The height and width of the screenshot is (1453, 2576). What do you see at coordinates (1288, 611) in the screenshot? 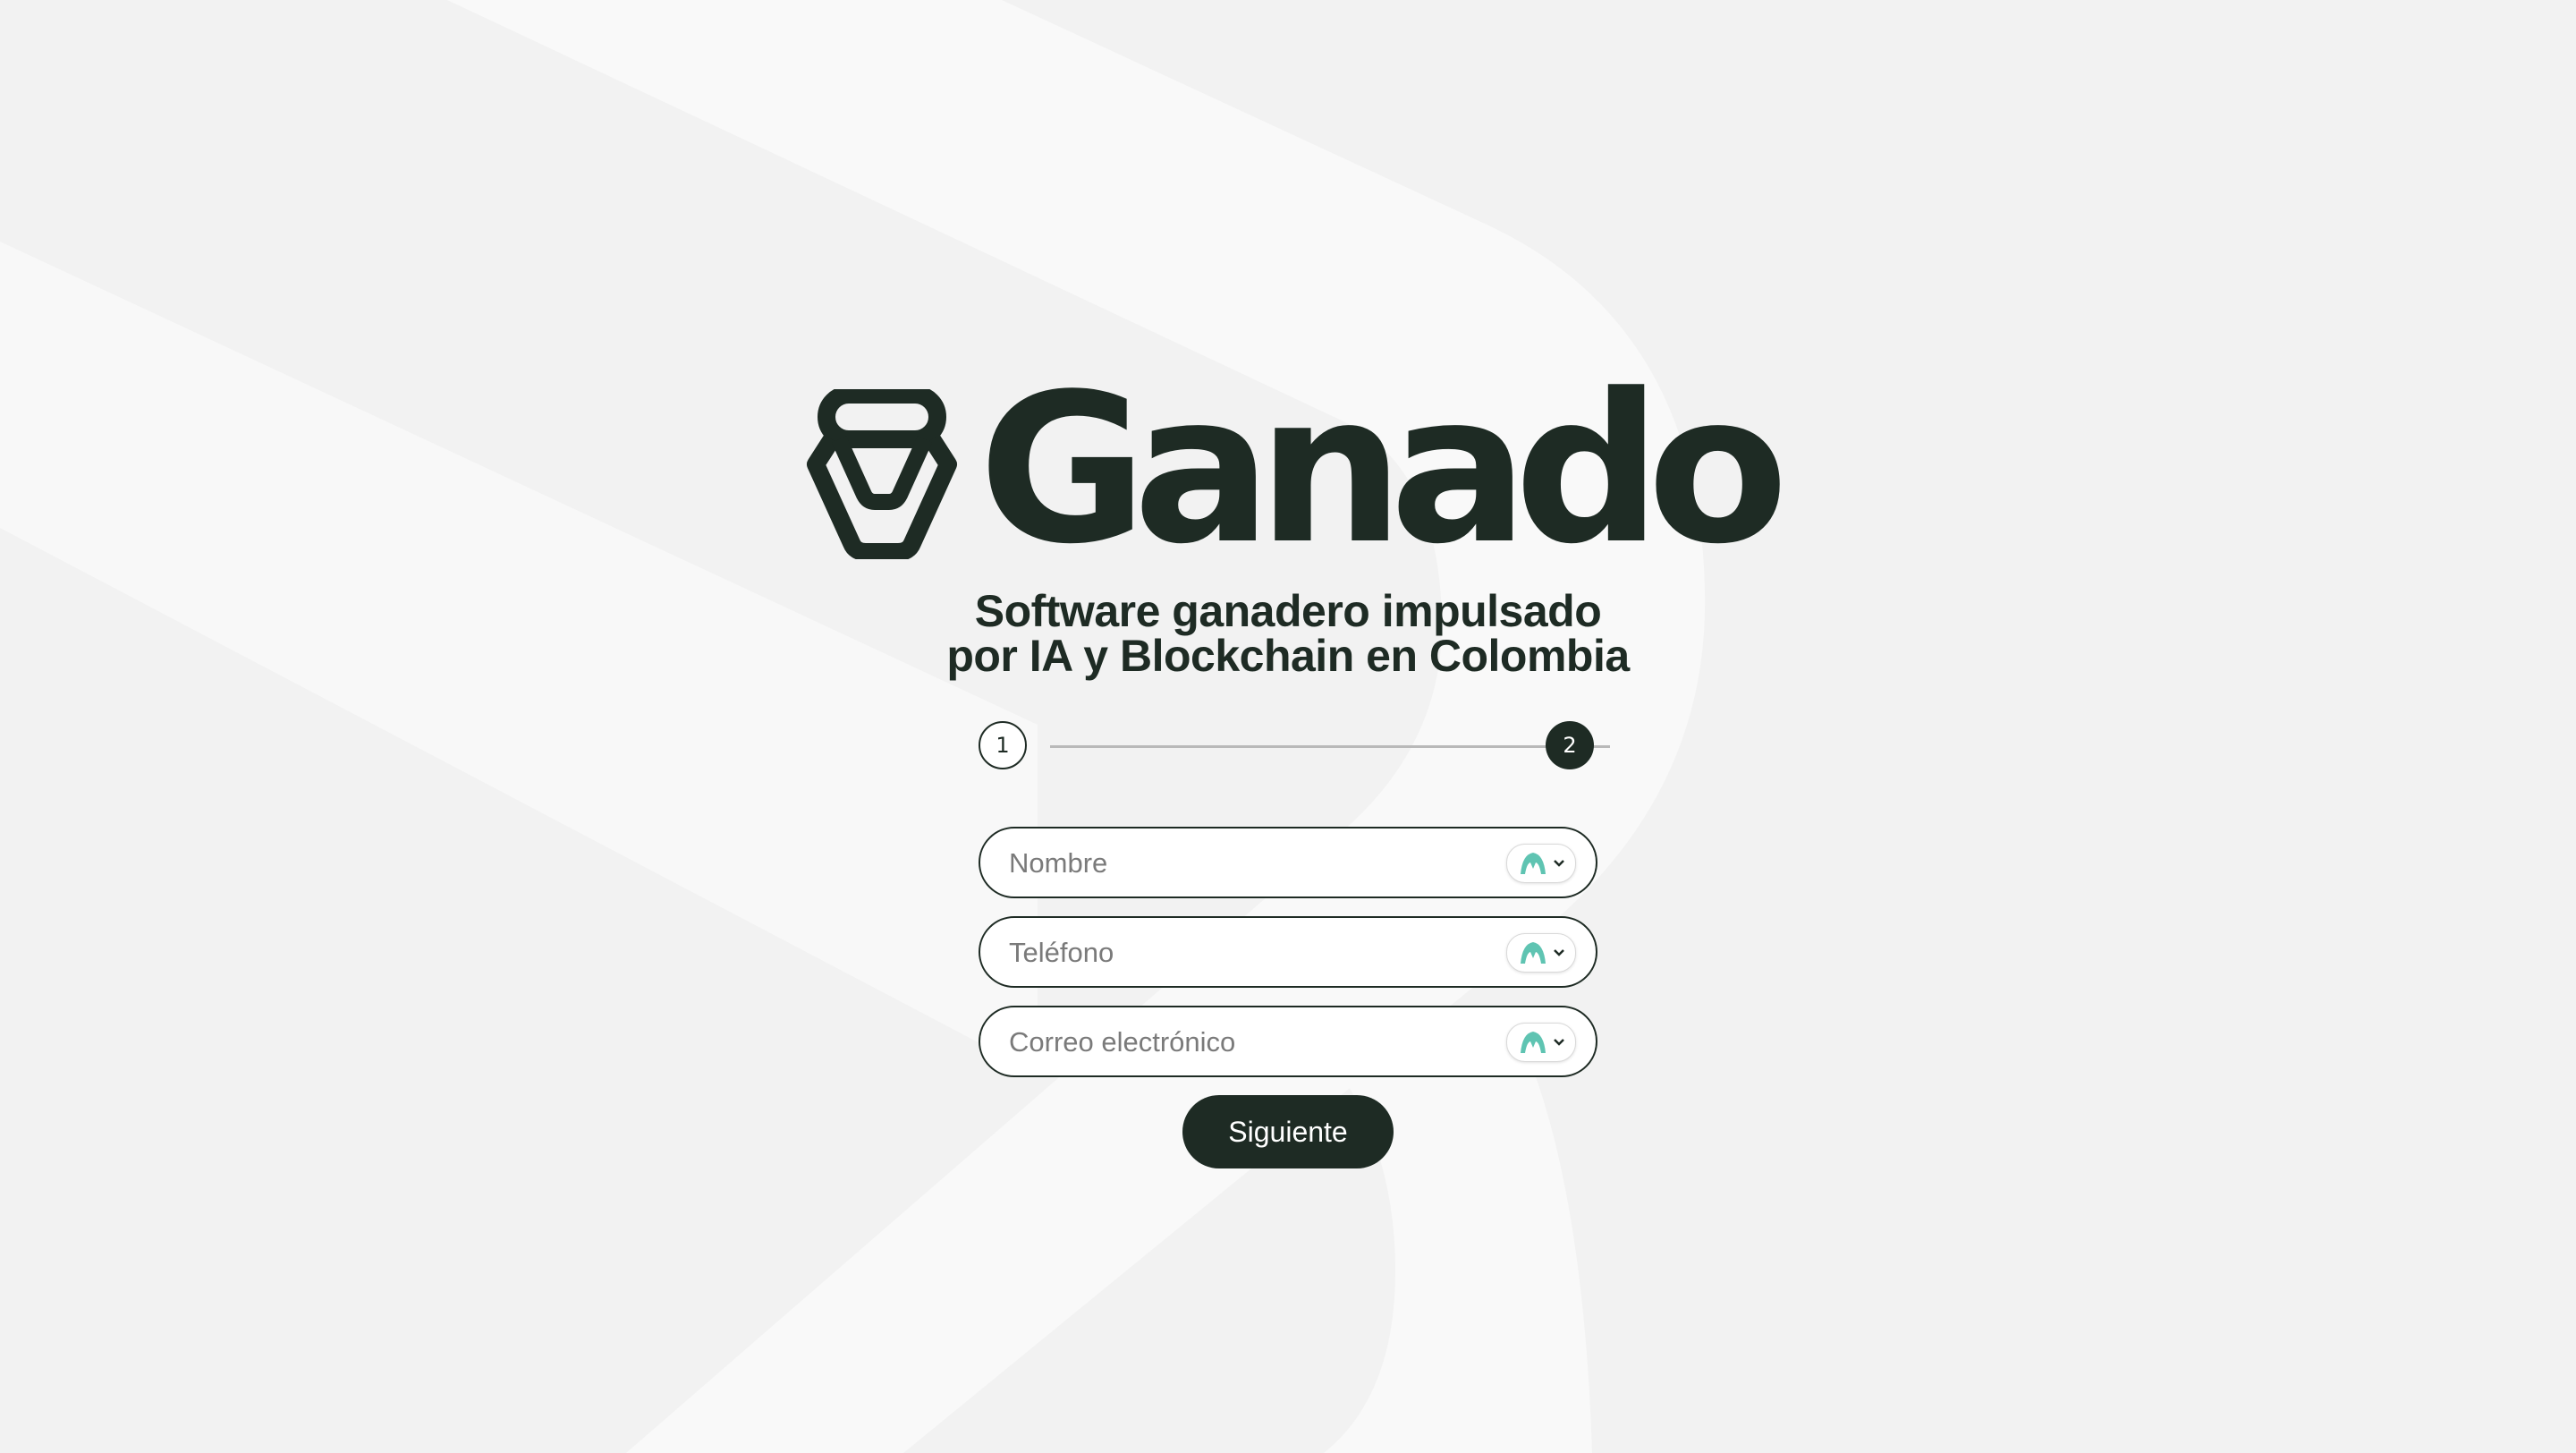
I see `tagline-line-1: Software ganadero impulsado` at bounding box center [1288, 611].